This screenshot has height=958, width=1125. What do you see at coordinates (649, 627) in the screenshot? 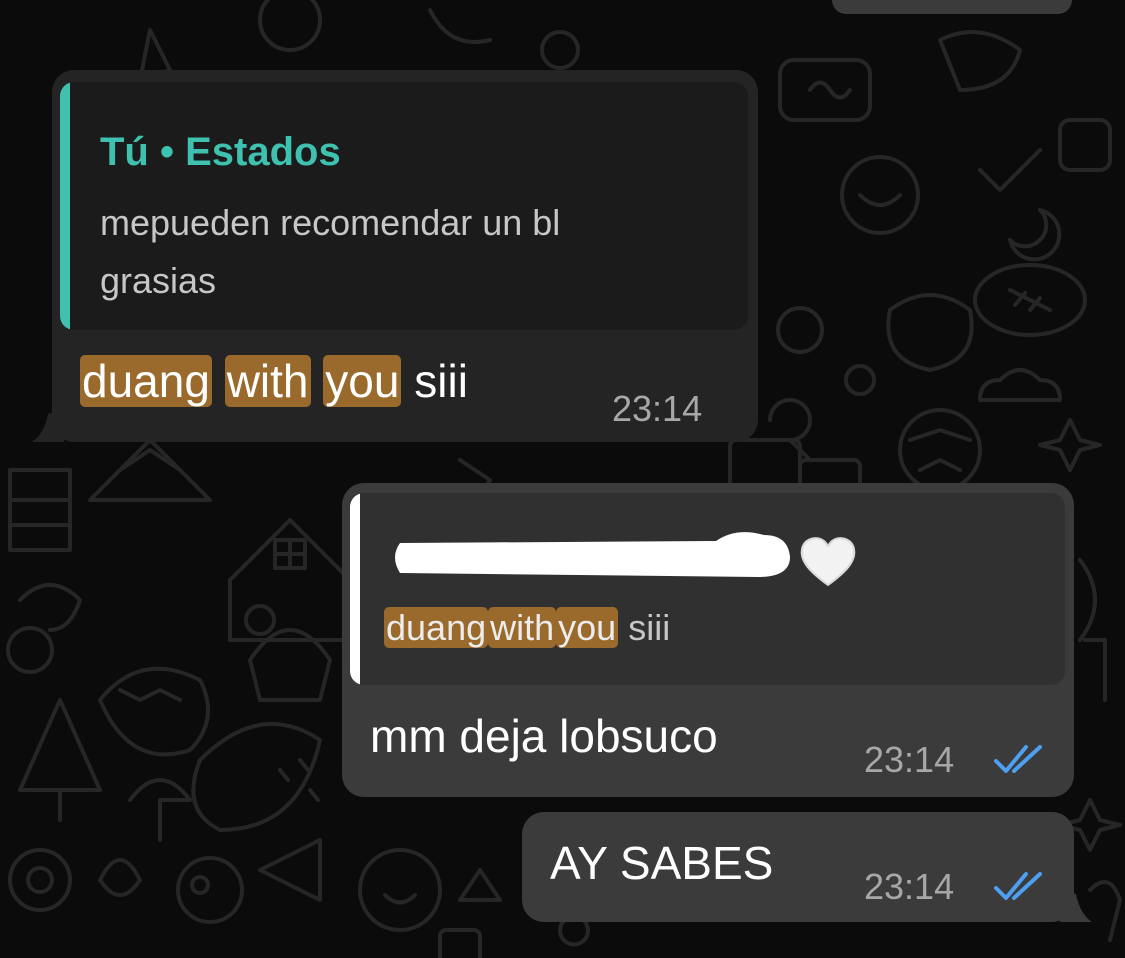
I see `quoted-word: siii` at bounding box center [649, 627].